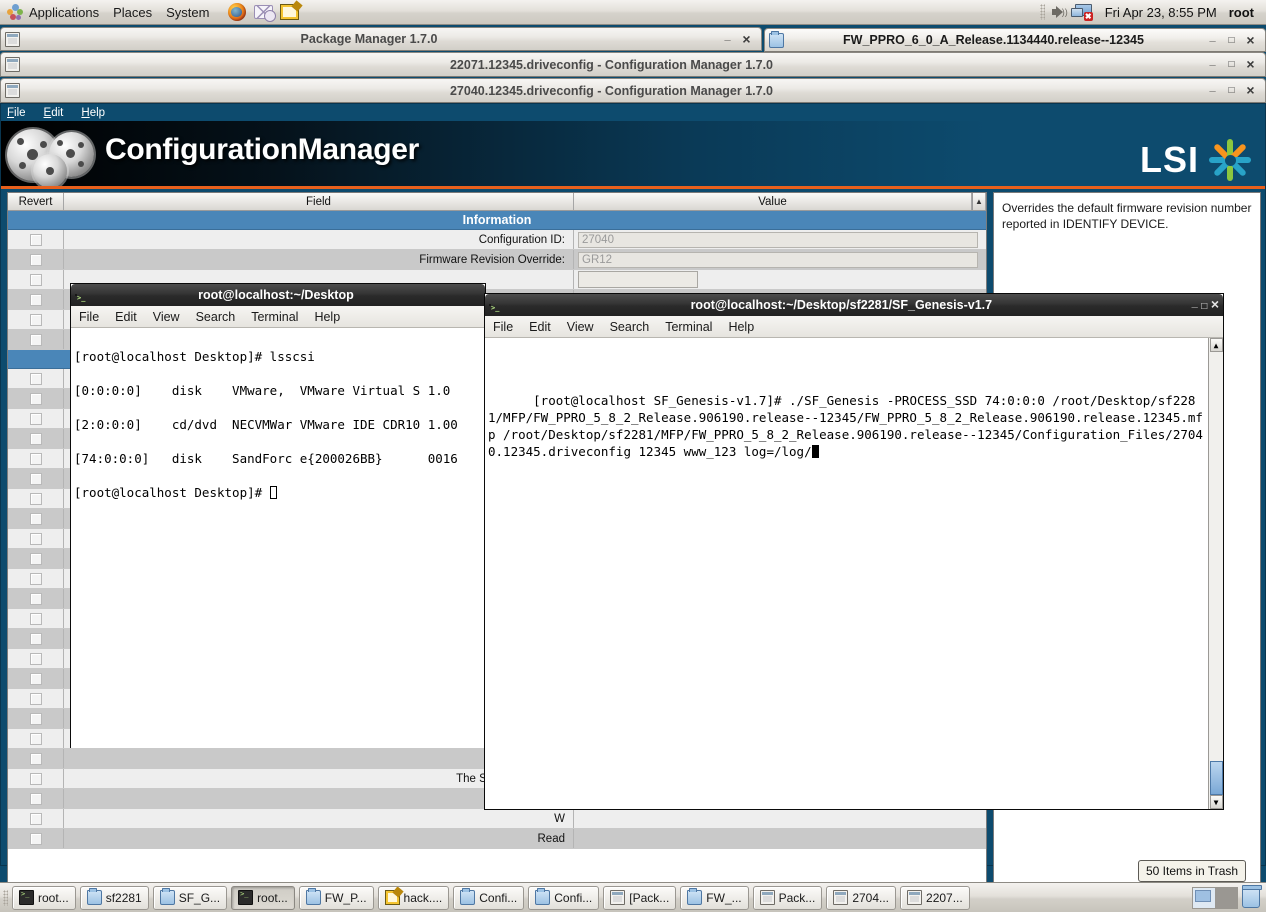  Describe the element at coordinates (1216, 556) in the screenshot. I see `scrollbar-track` at that location.